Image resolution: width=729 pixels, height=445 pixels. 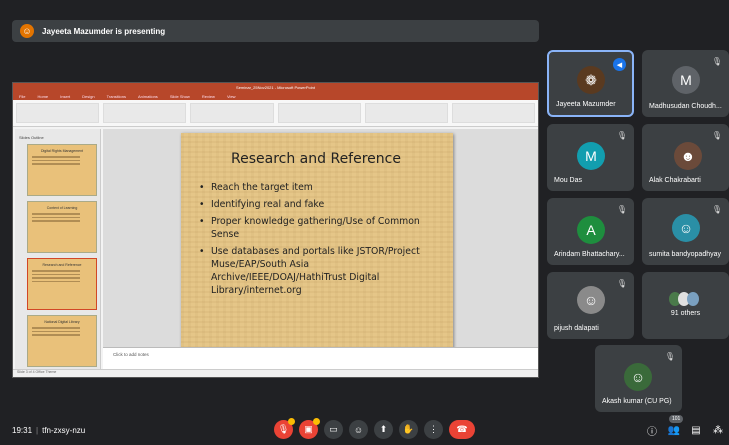 I want to click on participant-photo: ❁, so click(x=591, y=80).